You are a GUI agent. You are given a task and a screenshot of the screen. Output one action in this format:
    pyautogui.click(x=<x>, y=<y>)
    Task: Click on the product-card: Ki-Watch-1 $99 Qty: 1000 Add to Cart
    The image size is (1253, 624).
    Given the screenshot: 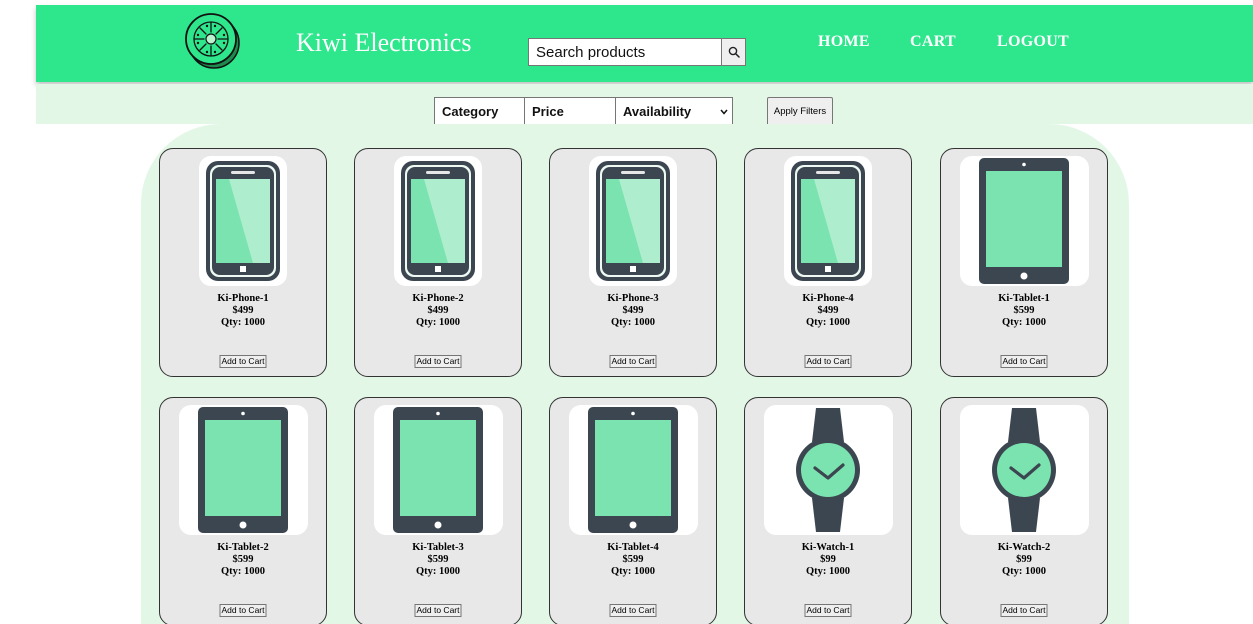 What is the action you would take?
    pyautogui.click(x=828, y=510)
    